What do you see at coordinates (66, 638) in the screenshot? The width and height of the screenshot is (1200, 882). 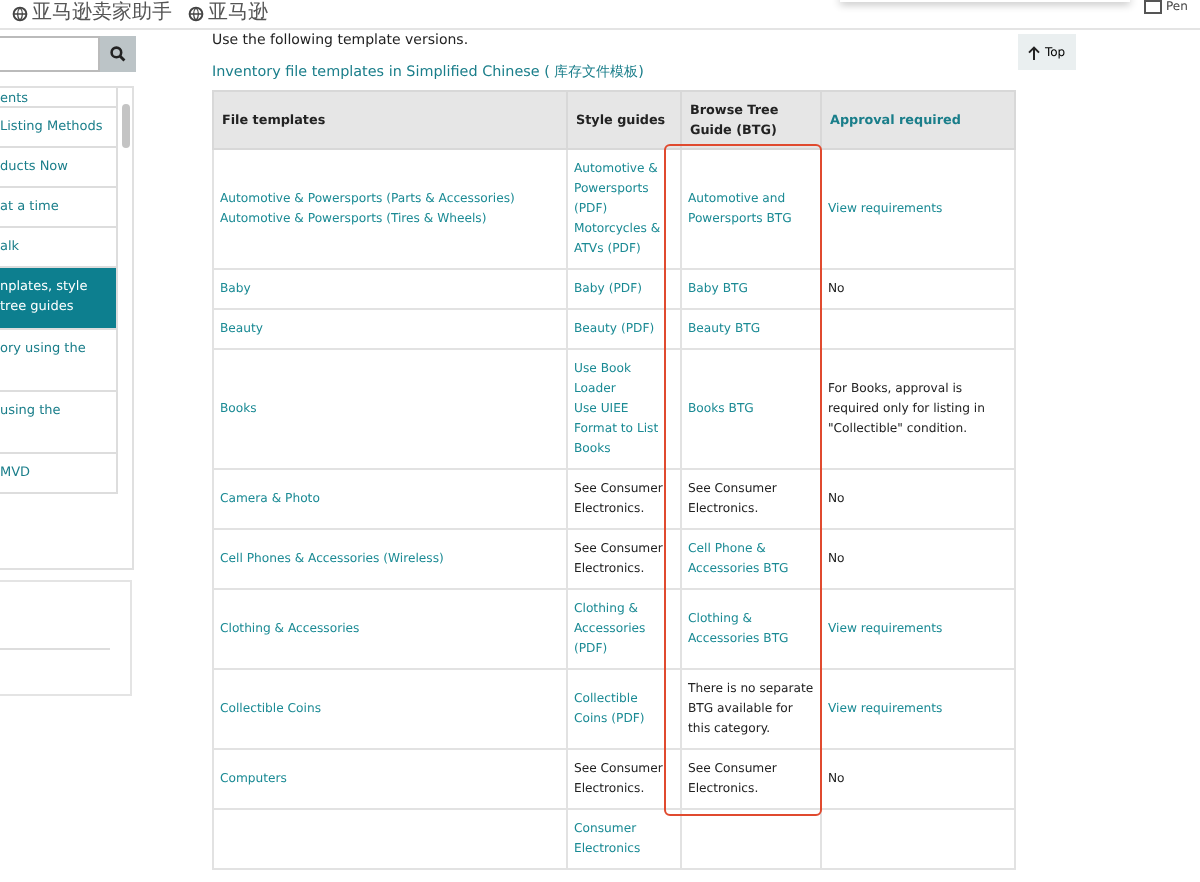 I see `sidebar-panel` at bounding box center [66, 638].